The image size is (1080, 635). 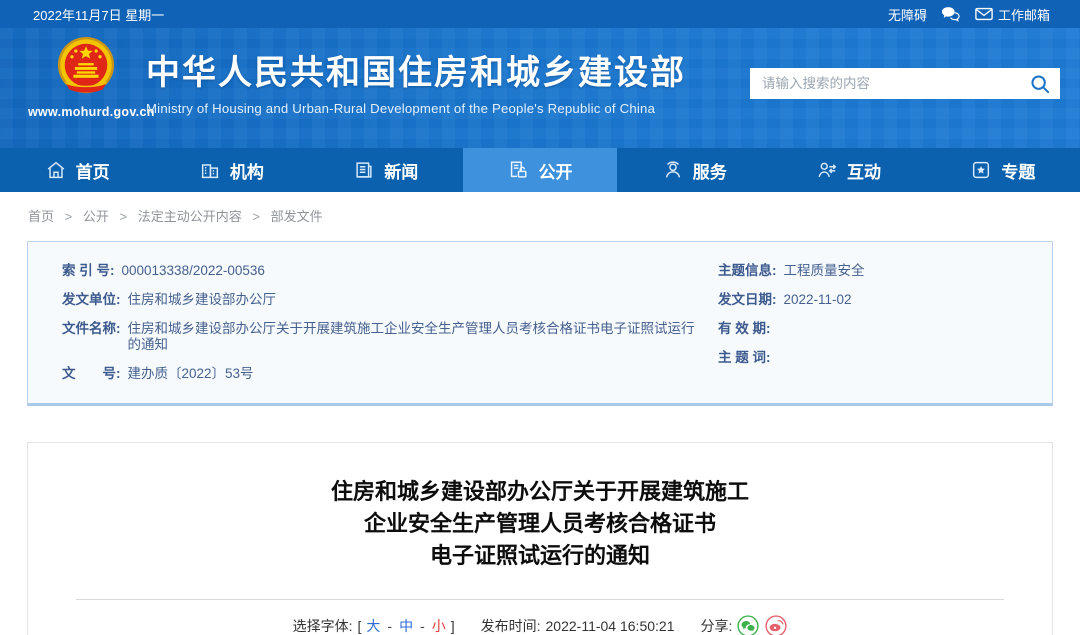 I want to click on national-emblem-icon, so click(x=86, y=65).